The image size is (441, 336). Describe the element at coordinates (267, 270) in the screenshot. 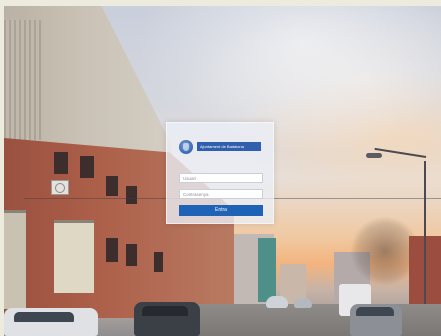

I see `distant-building` at that location.